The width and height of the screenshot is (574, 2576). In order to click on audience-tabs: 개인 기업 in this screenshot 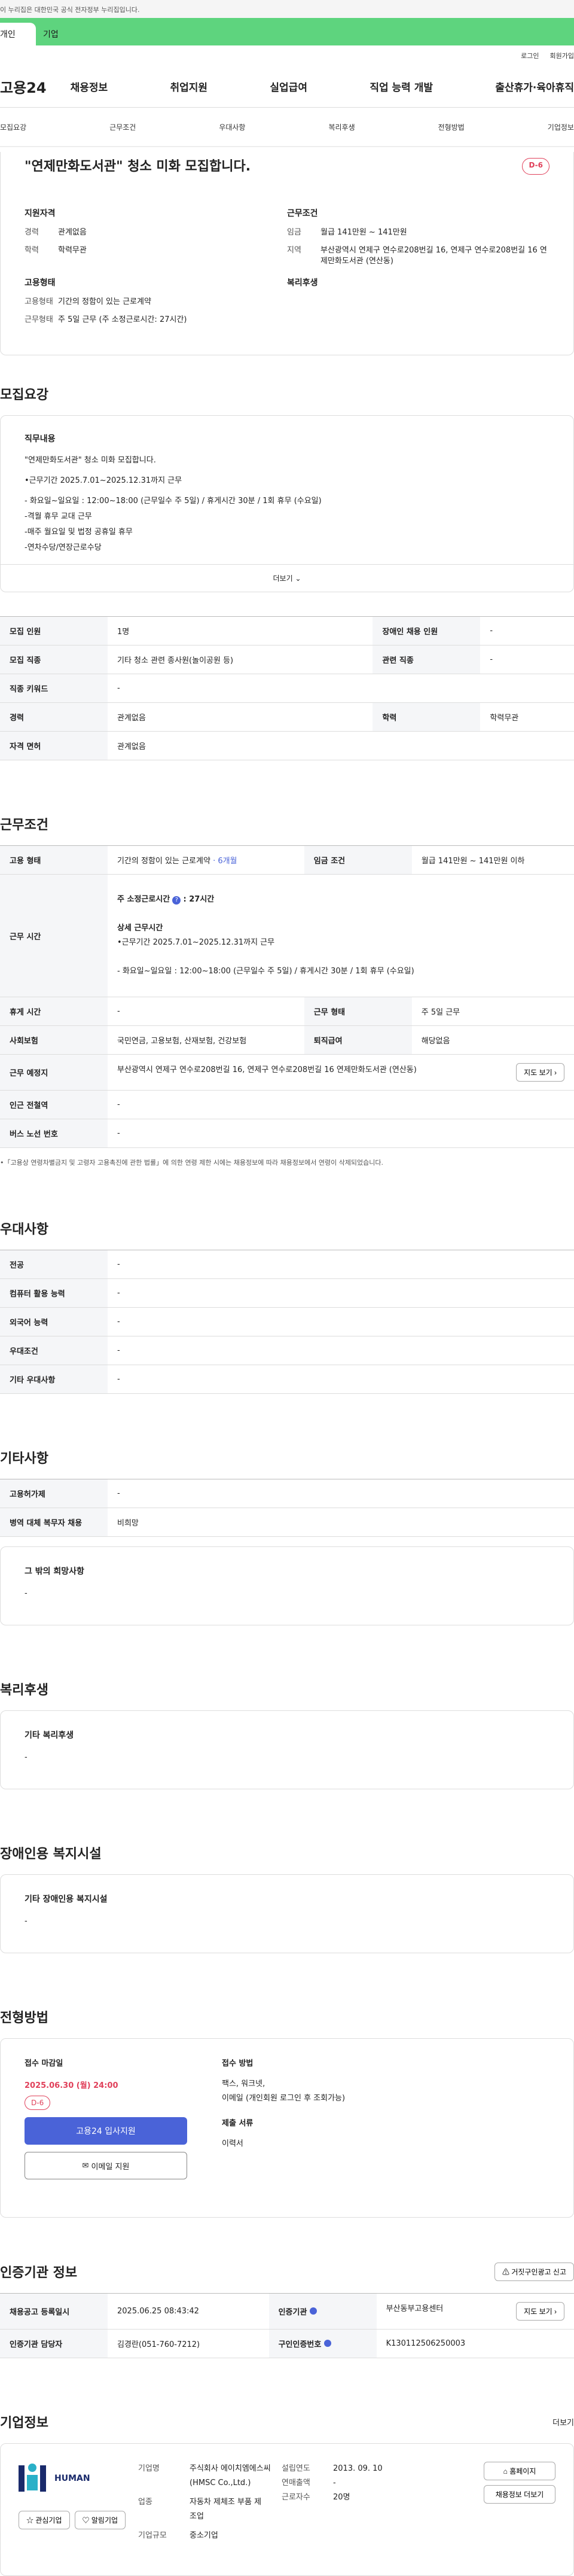, I will do `click(287, 31)`.